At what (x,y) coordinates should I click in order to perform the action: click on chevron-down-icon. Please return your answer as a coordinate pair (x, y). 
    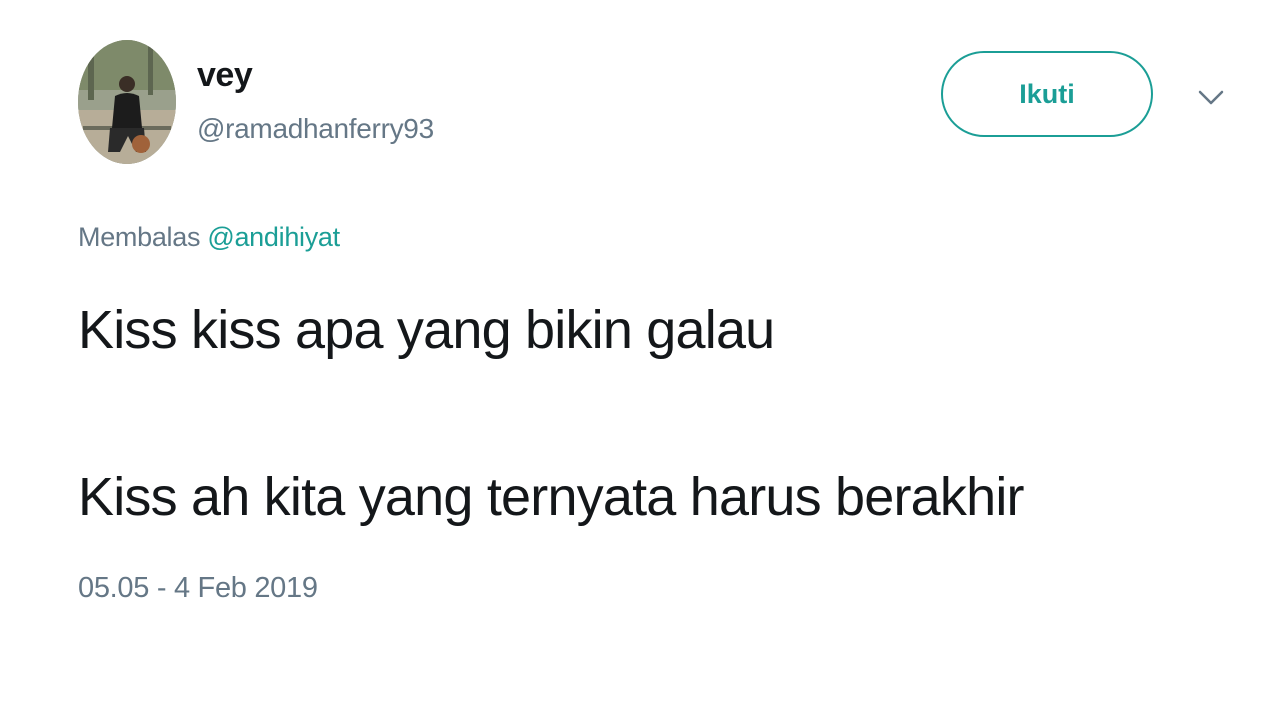
    Looking at the image, I should click on (1211, 98).